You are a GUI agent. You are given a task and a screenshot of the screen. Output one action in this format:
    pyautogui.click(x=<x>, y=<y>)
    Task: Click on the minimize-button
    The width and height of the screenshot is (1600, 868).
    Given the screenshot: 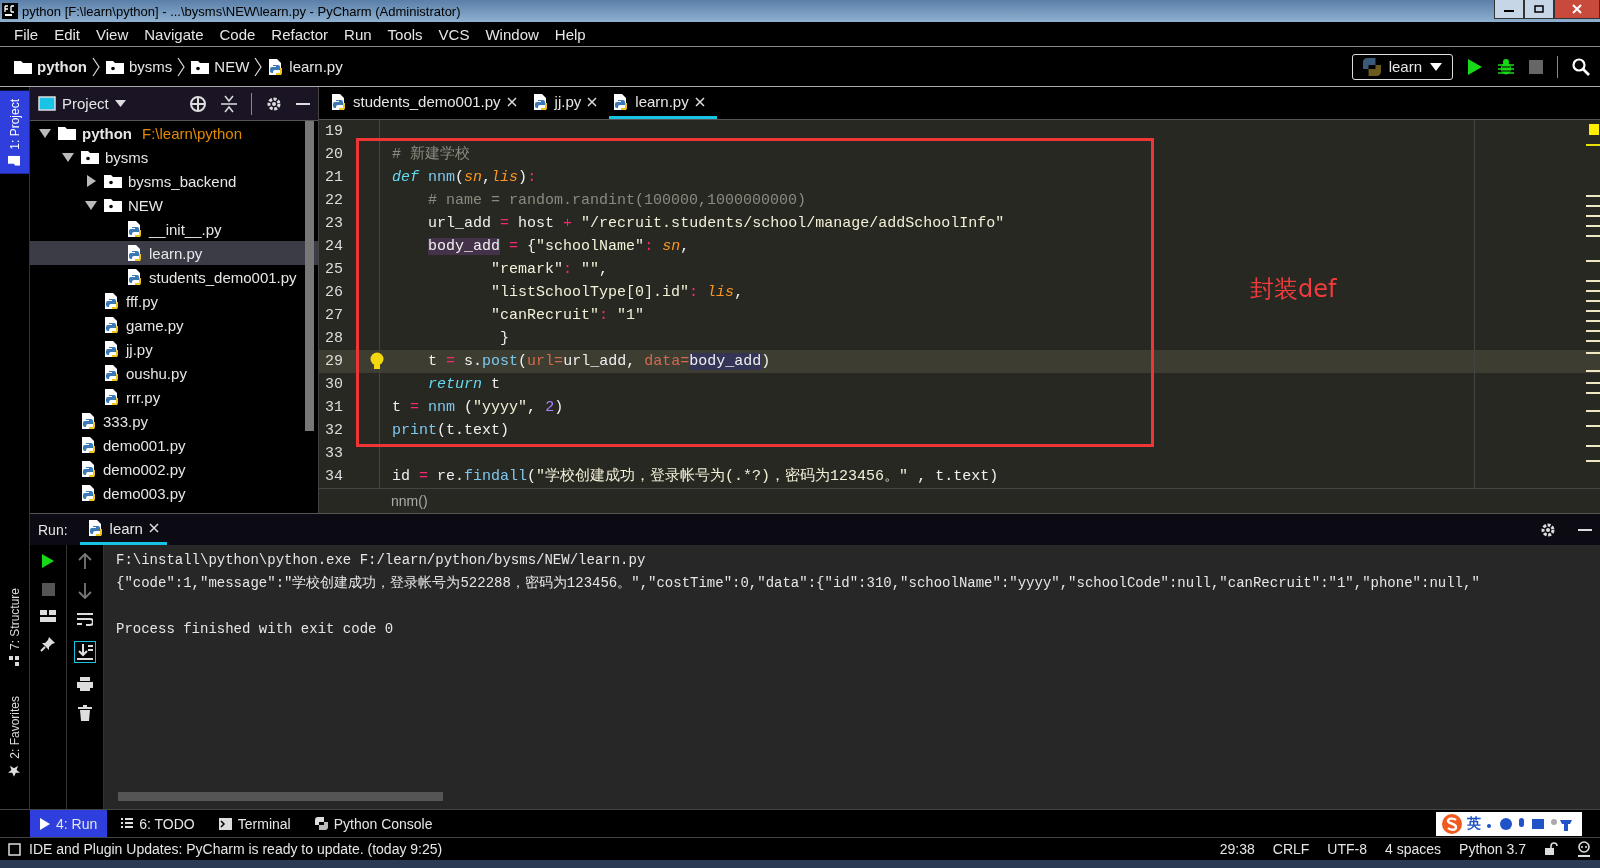 What is the action you would take?
    pyautogui.click(x=1509, y=9)
    